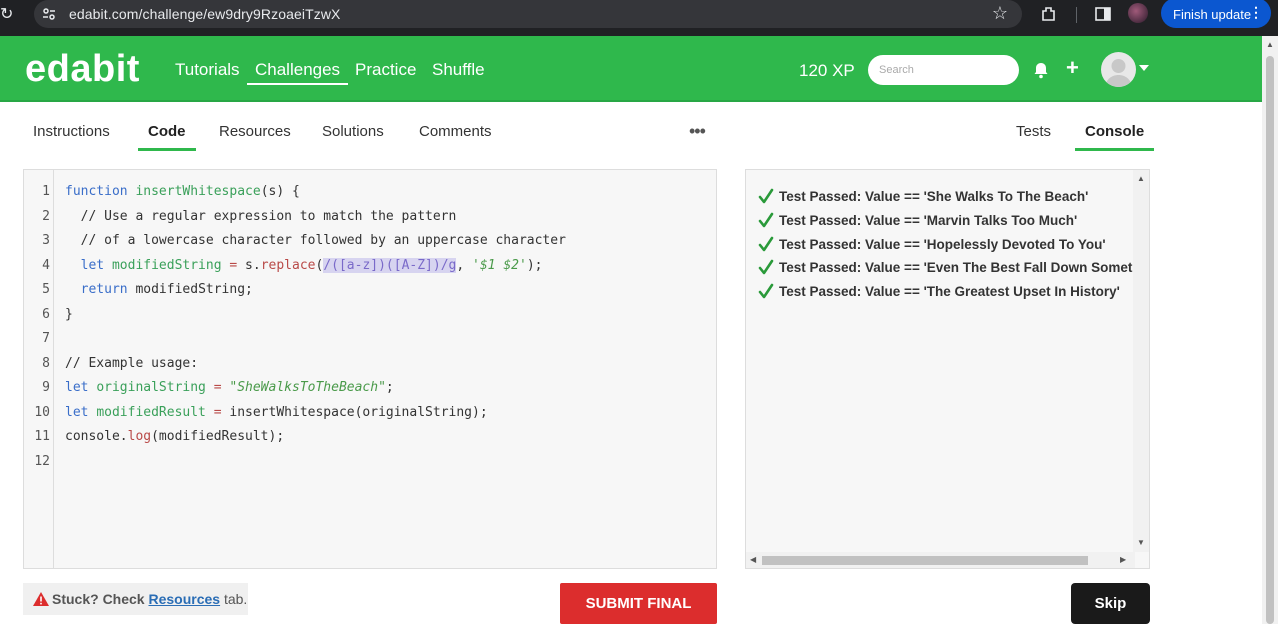 The height and width of the screenshot is (624, 1278). Describe the element at coordinates (184, 599) in the screenshot. I see `resources-link: Resources` at that location.